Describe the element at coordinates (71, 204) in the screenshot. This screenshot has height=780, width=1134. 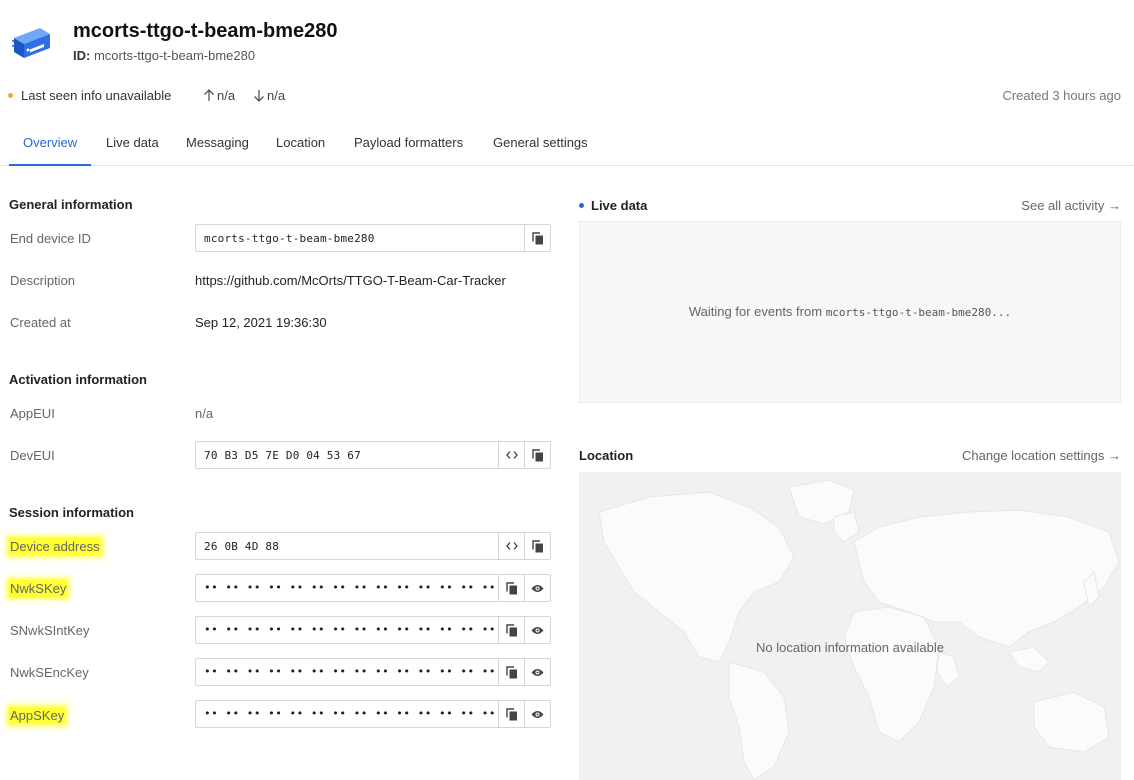
I see `general-info-title: General information` at that location.